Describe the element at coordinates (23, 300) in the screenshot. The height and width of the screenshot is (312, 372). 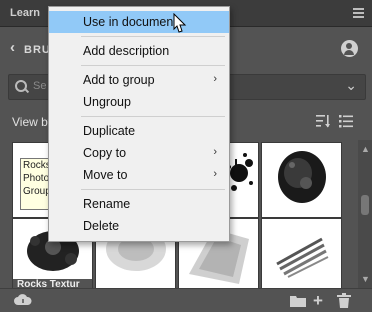
I see `cloud-sync-icon` at that location.